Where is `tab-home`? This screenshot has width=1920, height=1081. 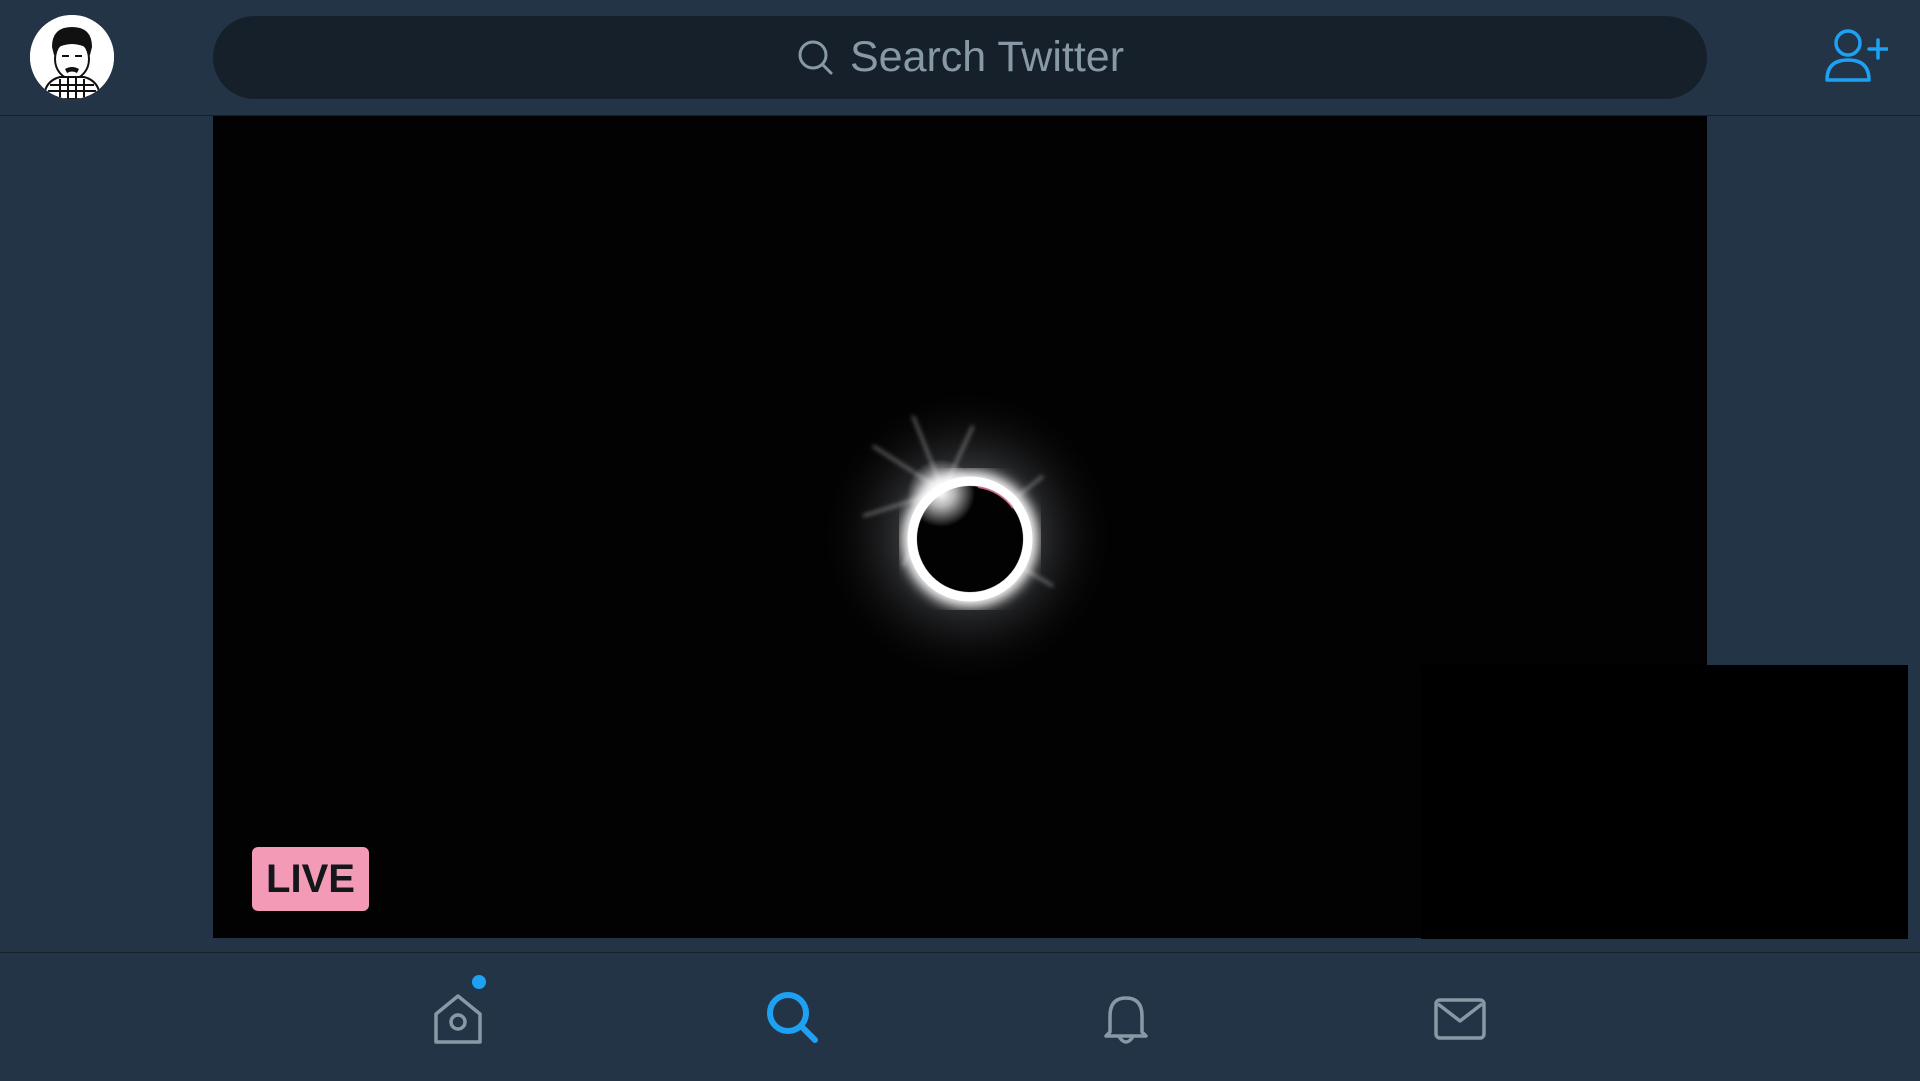
tab-home is located at coordinates (458, 1018).